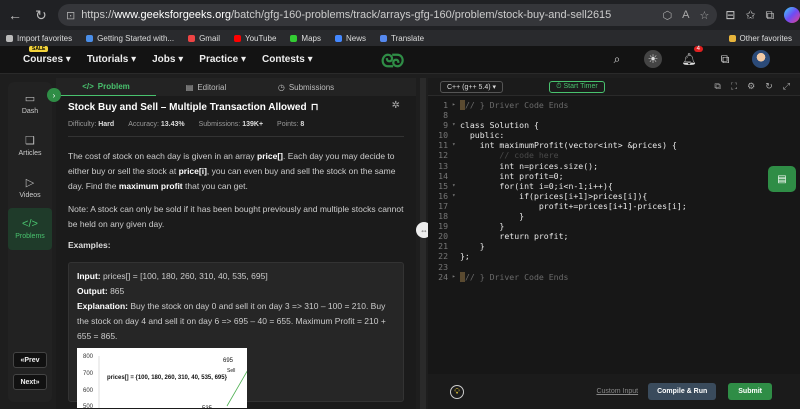 Image resolution: width=800 pixels, height=409 pixels. I want to click on tab-editorial: ▤ Editorial, so click(206, 87).